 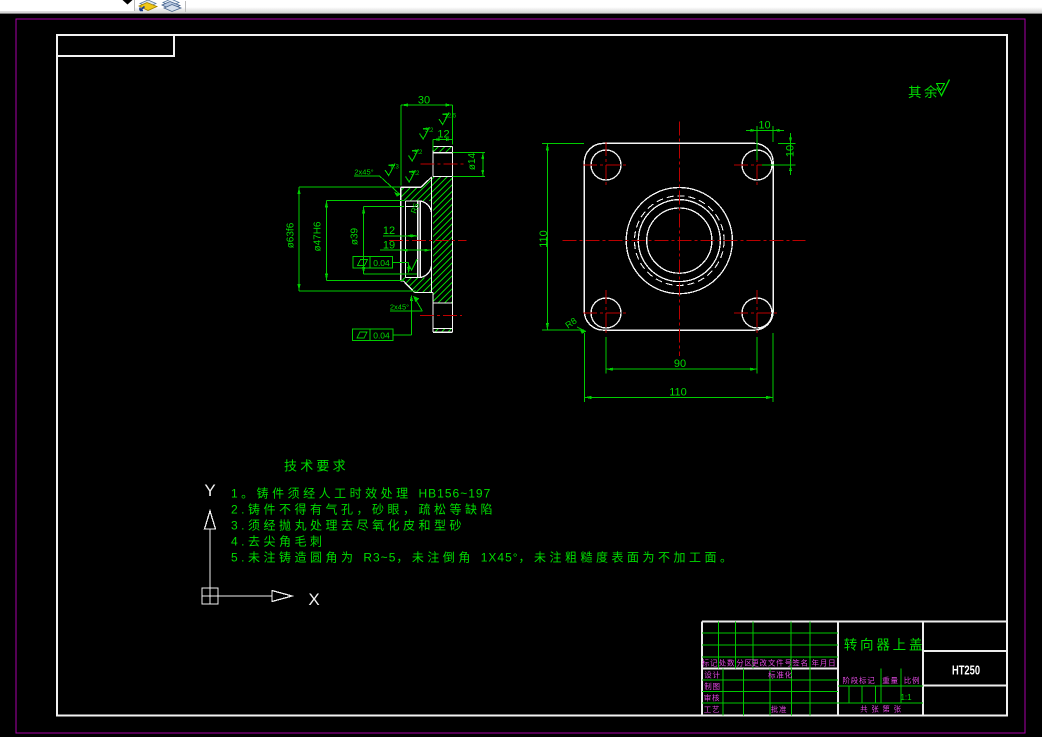 What do you see at coordinates (966, 671) in the screenshot?
I see `svg-text: HT250` at bounding box center [966, 671].